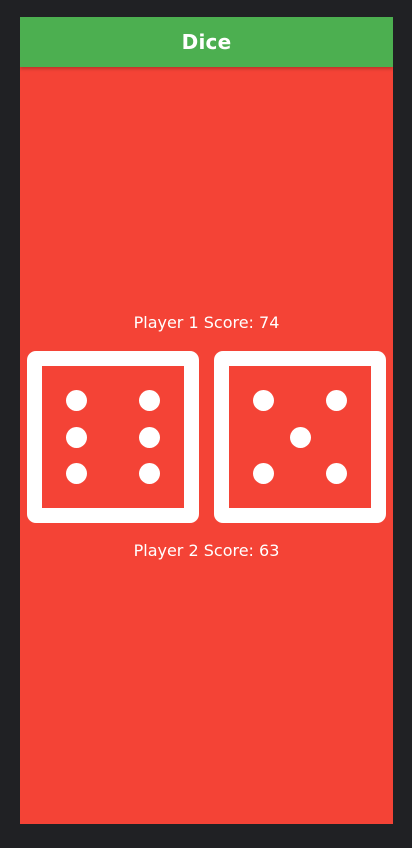 The width and height of the screenshot is (412, 848). I want to click on player-1-score: Player 1 Score: 74, so click(206, 322).